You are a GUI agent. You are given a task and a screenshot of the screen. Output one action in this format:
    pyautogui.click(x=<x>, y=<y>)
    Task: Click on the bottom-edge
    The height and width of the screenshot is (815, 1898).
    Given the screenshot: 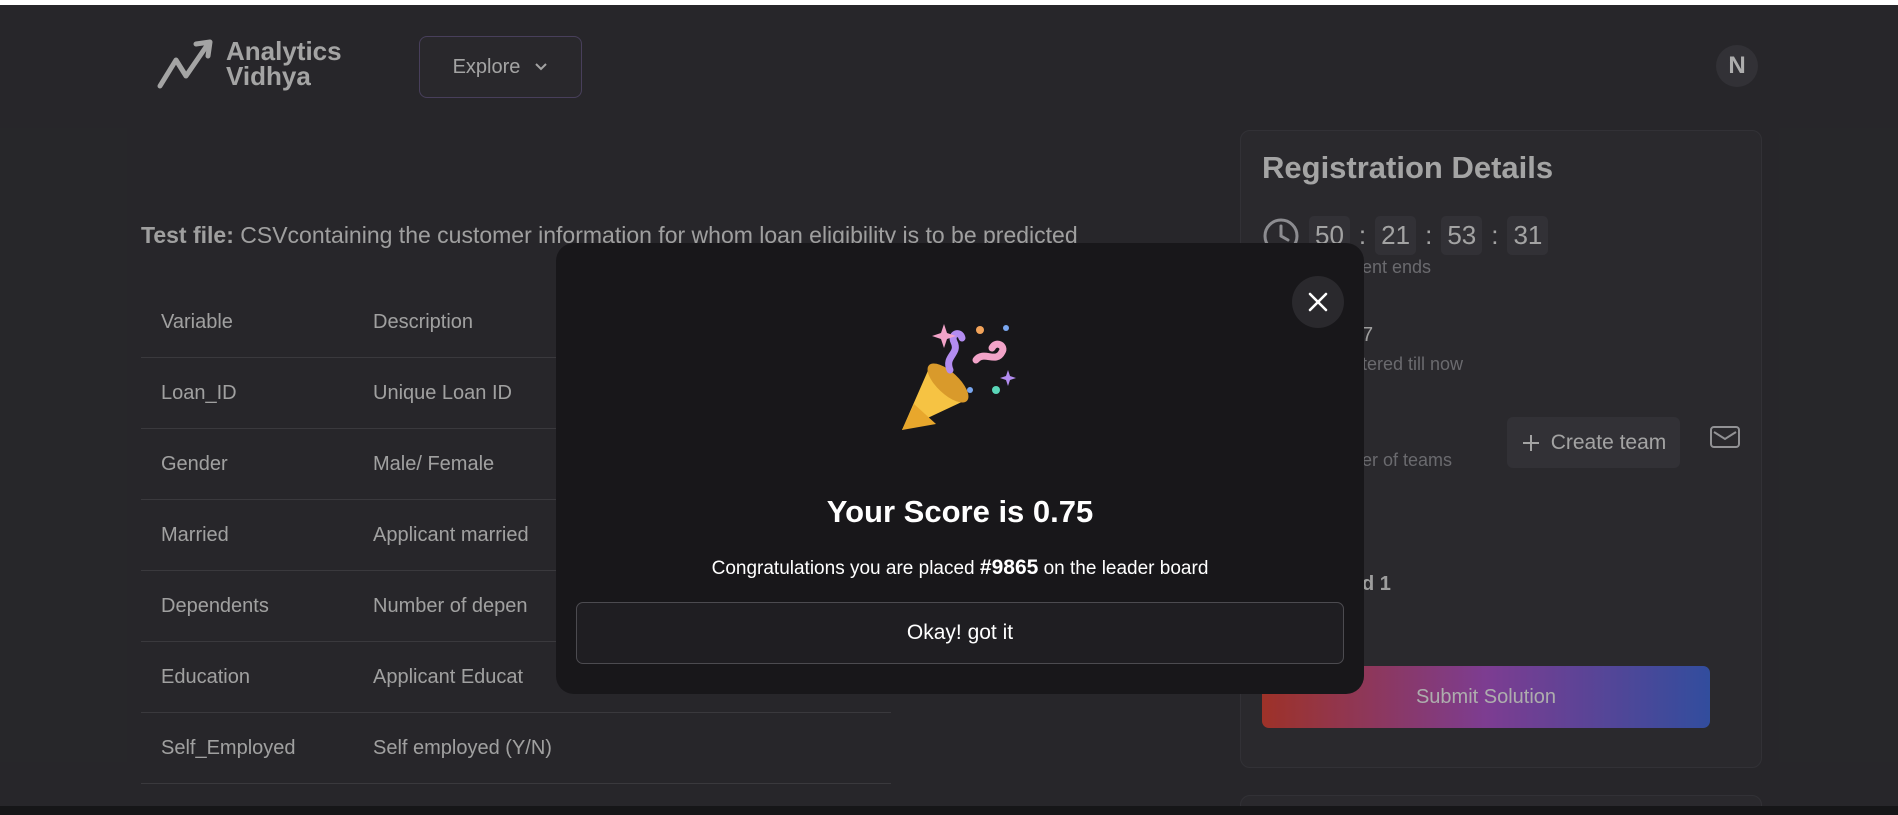 What is the action you would take?
    pyautogui.click(x=949, y=810)
    